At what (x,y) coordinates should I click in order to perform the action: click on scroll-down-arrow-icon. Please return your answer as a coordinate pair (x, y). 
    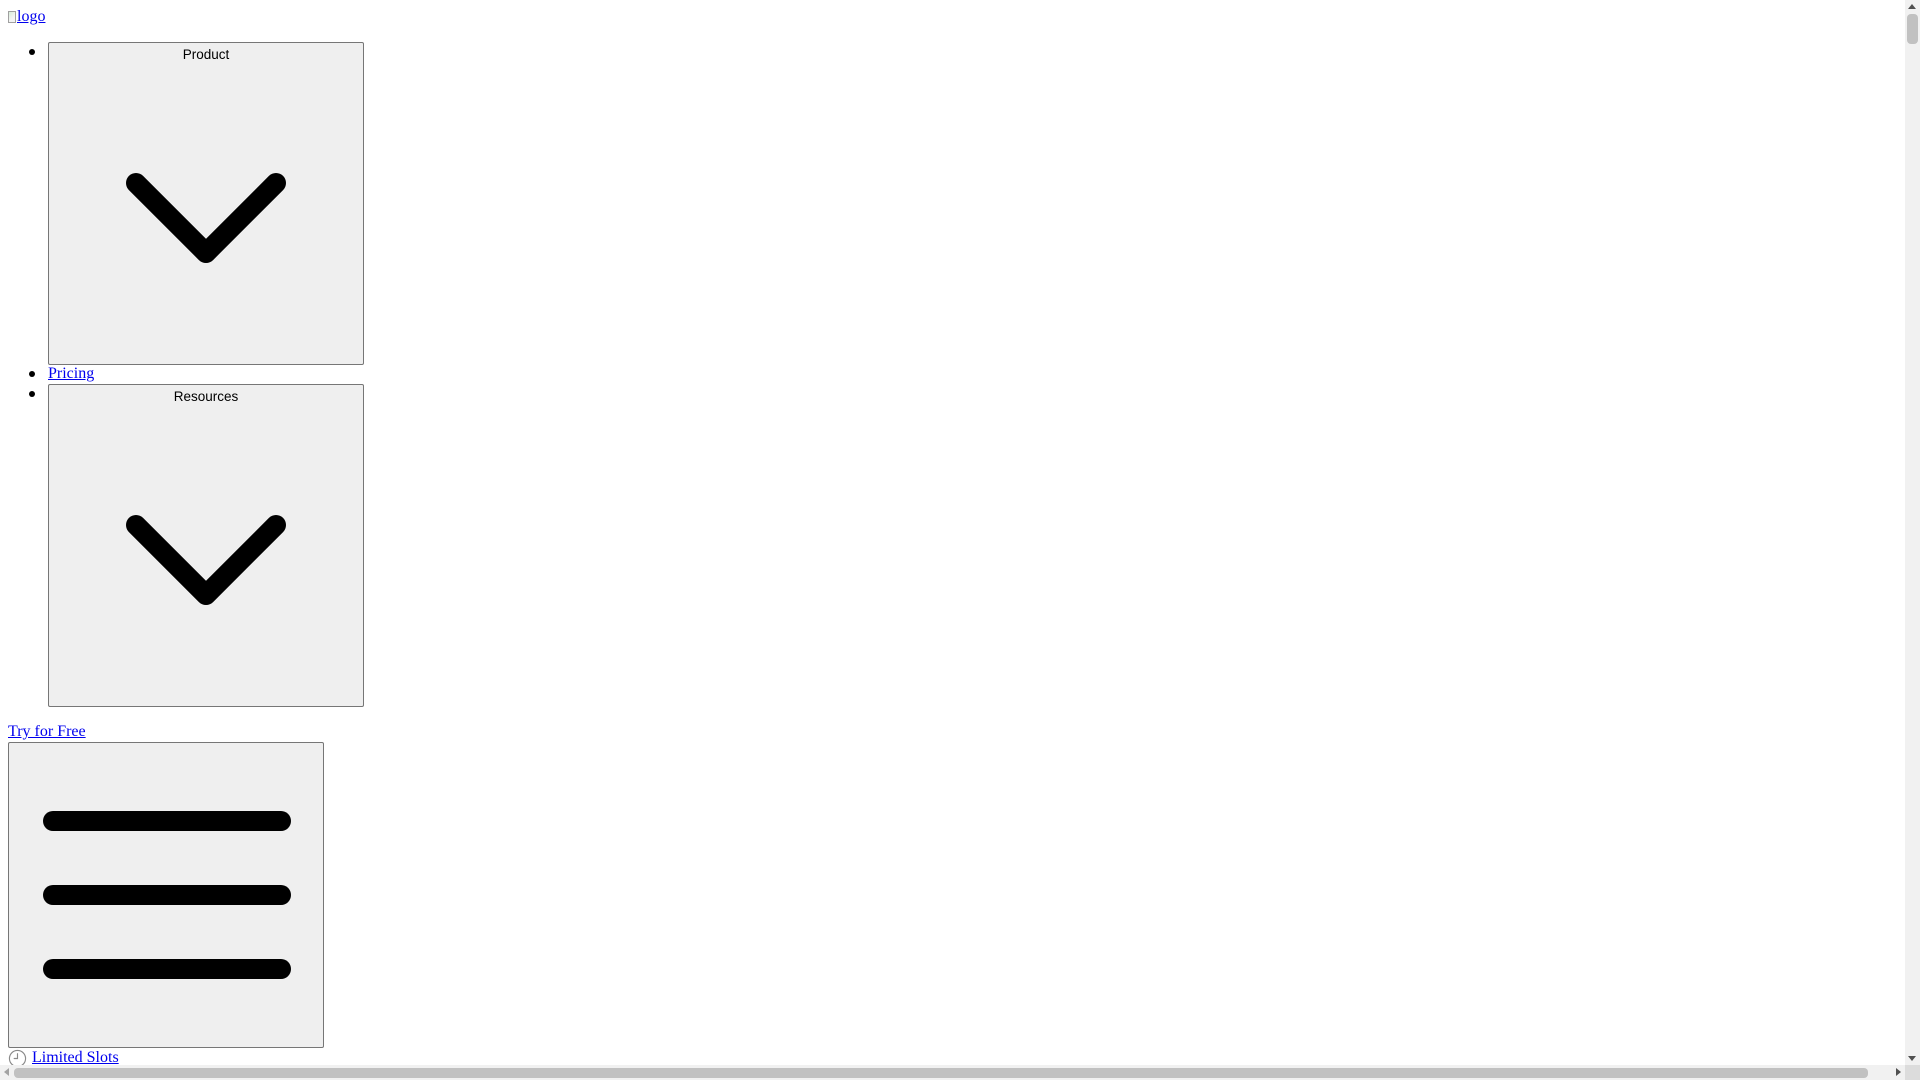
    Looking at the image, I should click on (1912, 1058).